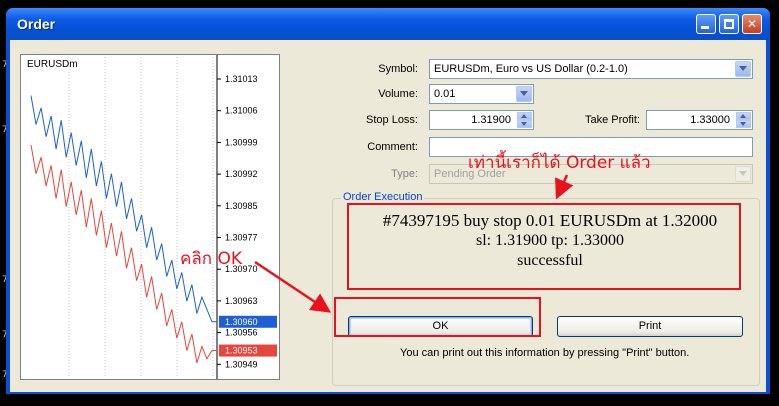 This screenshot has width=779, height=406. Describe the element at coordinates (564, 187) in the screenshot. I see `arrow-to-result` at that location.